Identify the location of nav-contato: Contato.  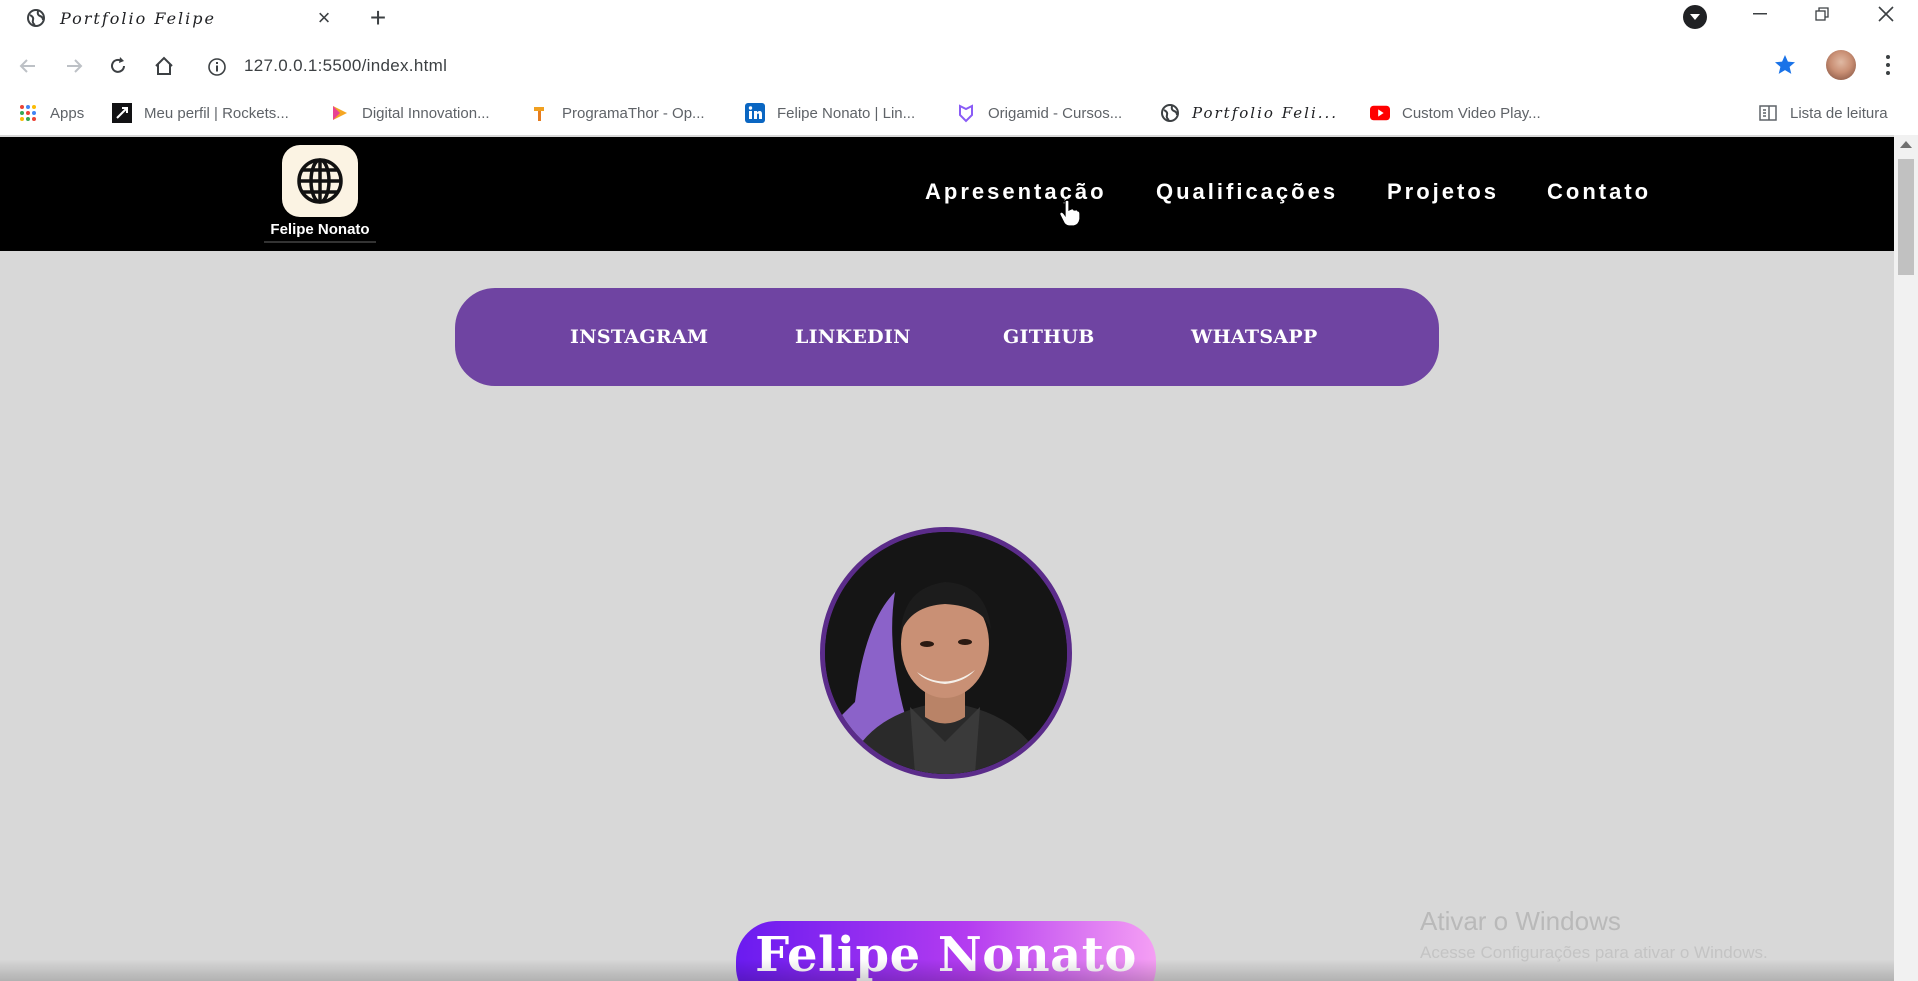
(1599, 192).